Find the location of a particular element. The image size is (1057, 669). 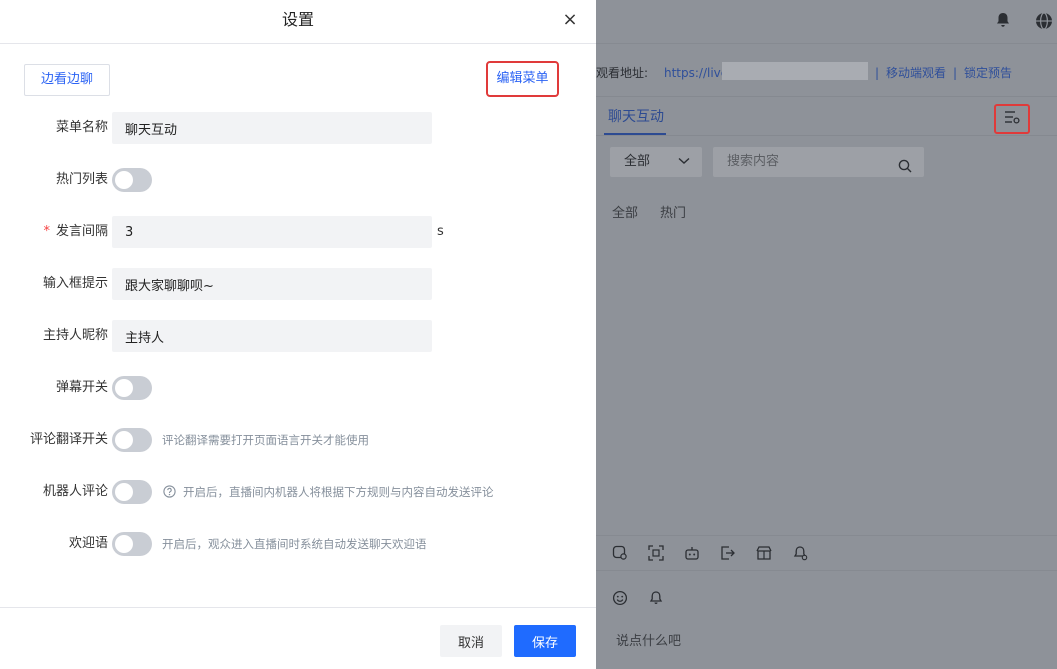

redacted-url is located at coordinates (795, 71).